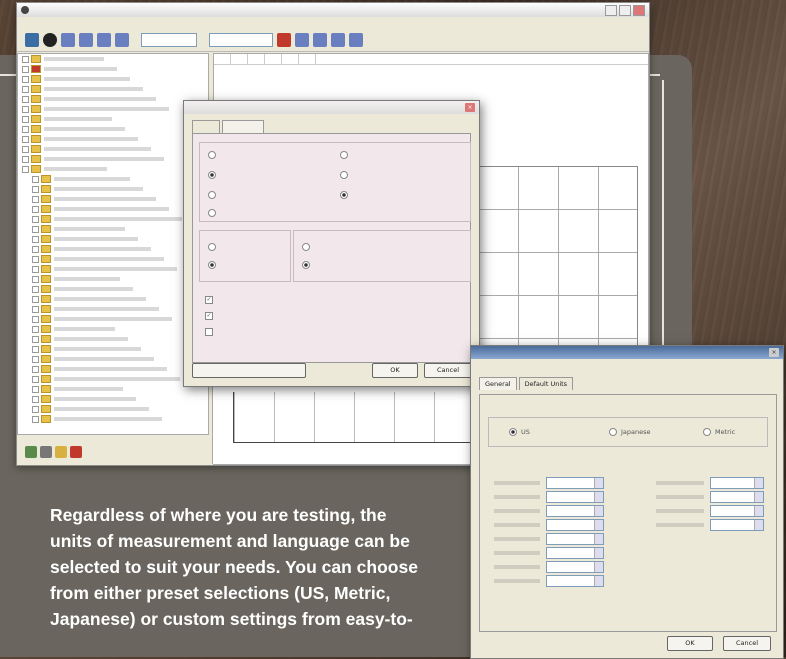 The image size is (786, 659). Describe the element at coordinates (356, 40) in the screenshot. I see `settings-icon` at that location.